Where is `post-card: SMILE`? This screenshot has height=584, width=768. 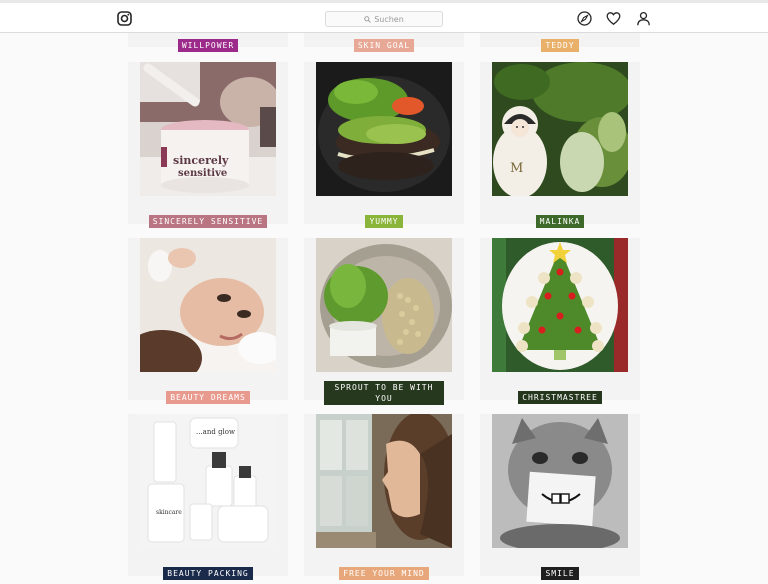 post-card: SMILE is located at coordinates (560, 497).